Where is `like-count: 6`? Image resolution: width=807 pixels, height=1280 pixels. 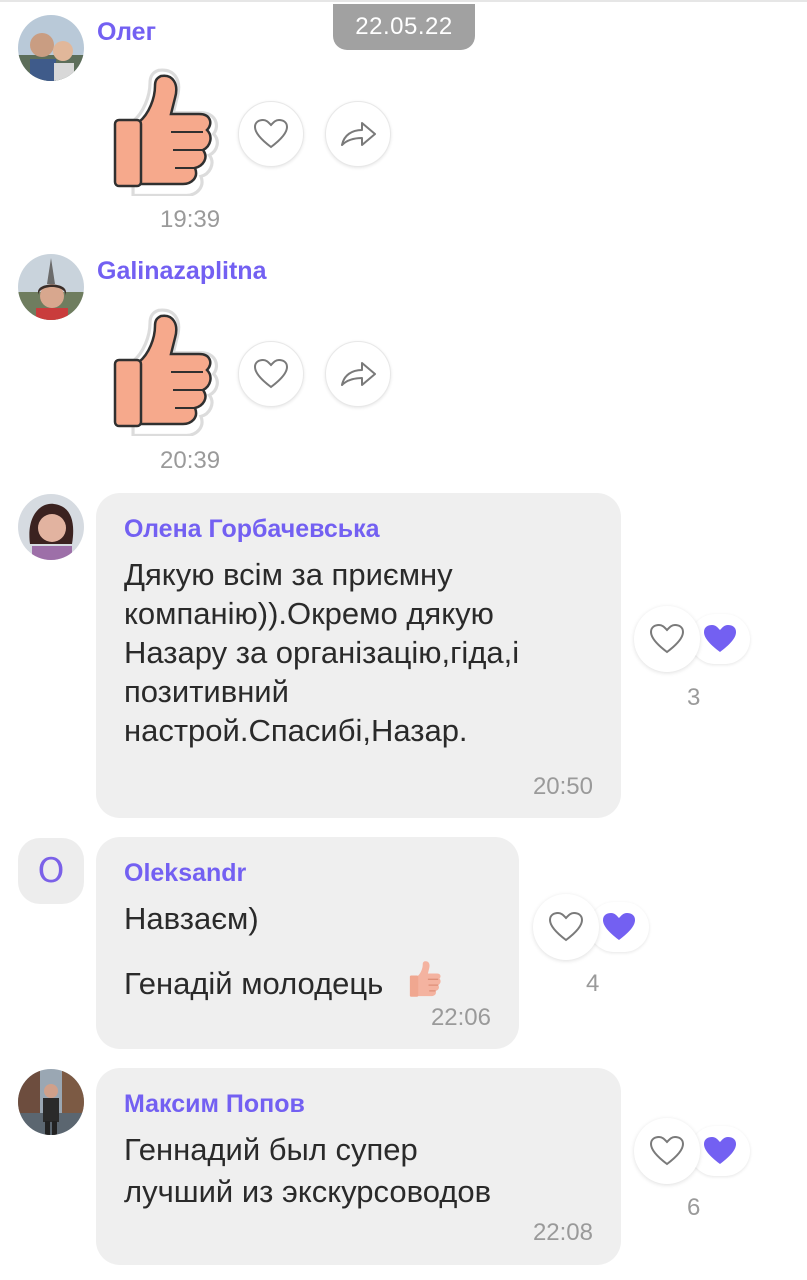 like-count: 6 is located at coordinates (693, 1208).